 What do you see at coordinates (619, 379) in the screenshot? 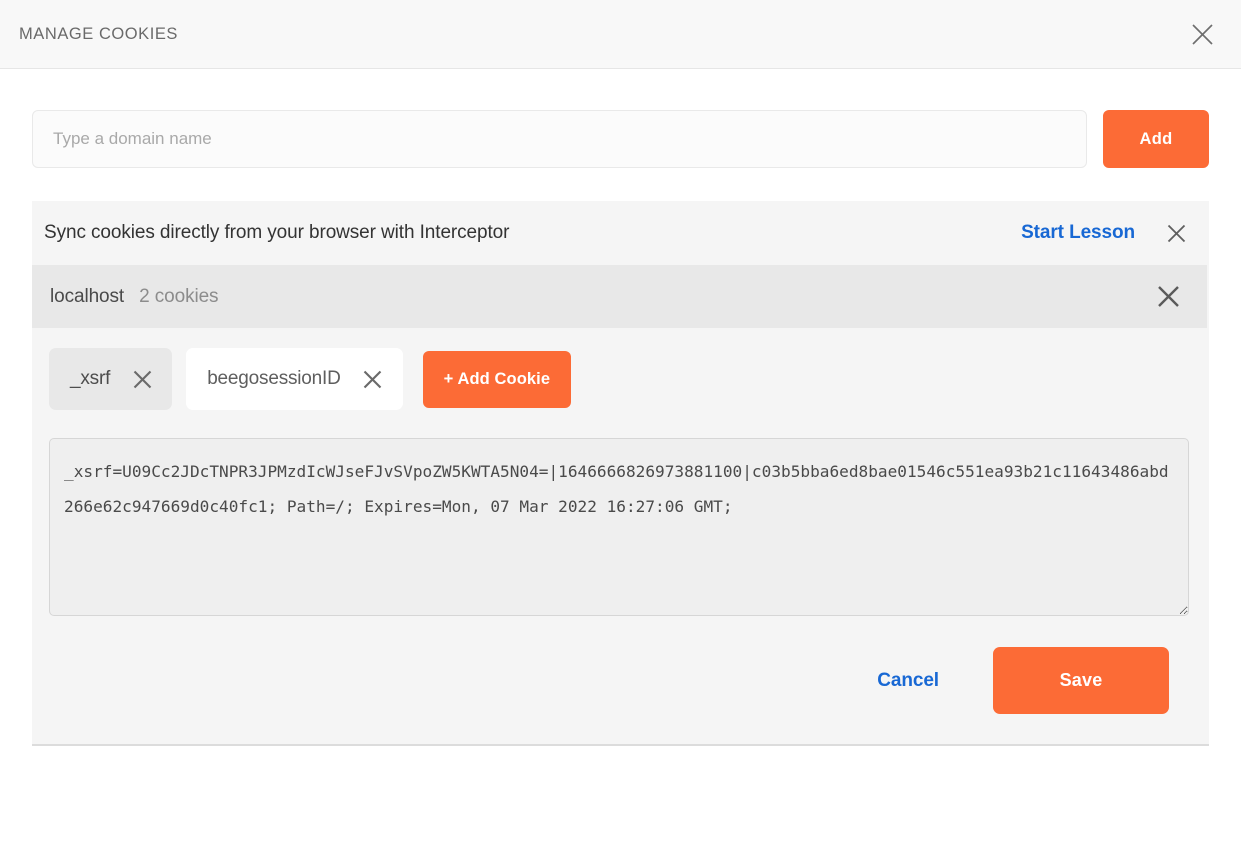
I see `cookie-chip-list: _xsrf beegosessionID + Add Cookie` at bounding box center [619, 379].